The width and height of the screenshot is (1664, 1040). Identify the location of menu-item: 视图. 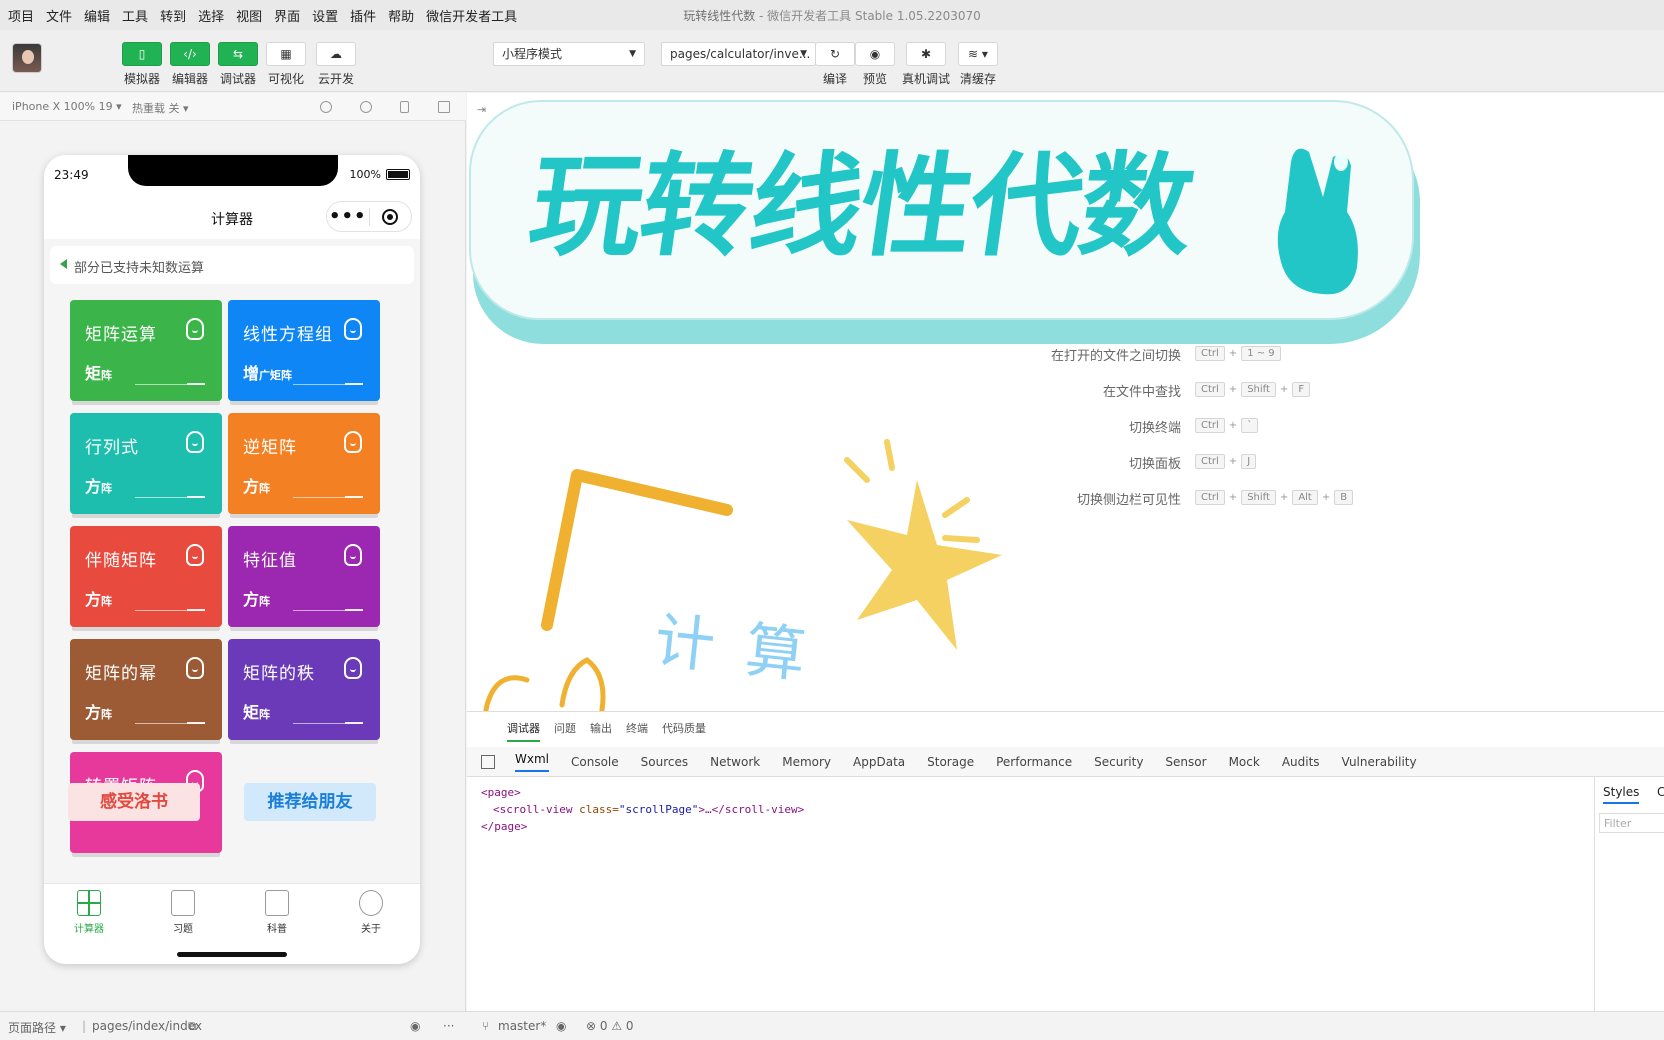
(249, 15).